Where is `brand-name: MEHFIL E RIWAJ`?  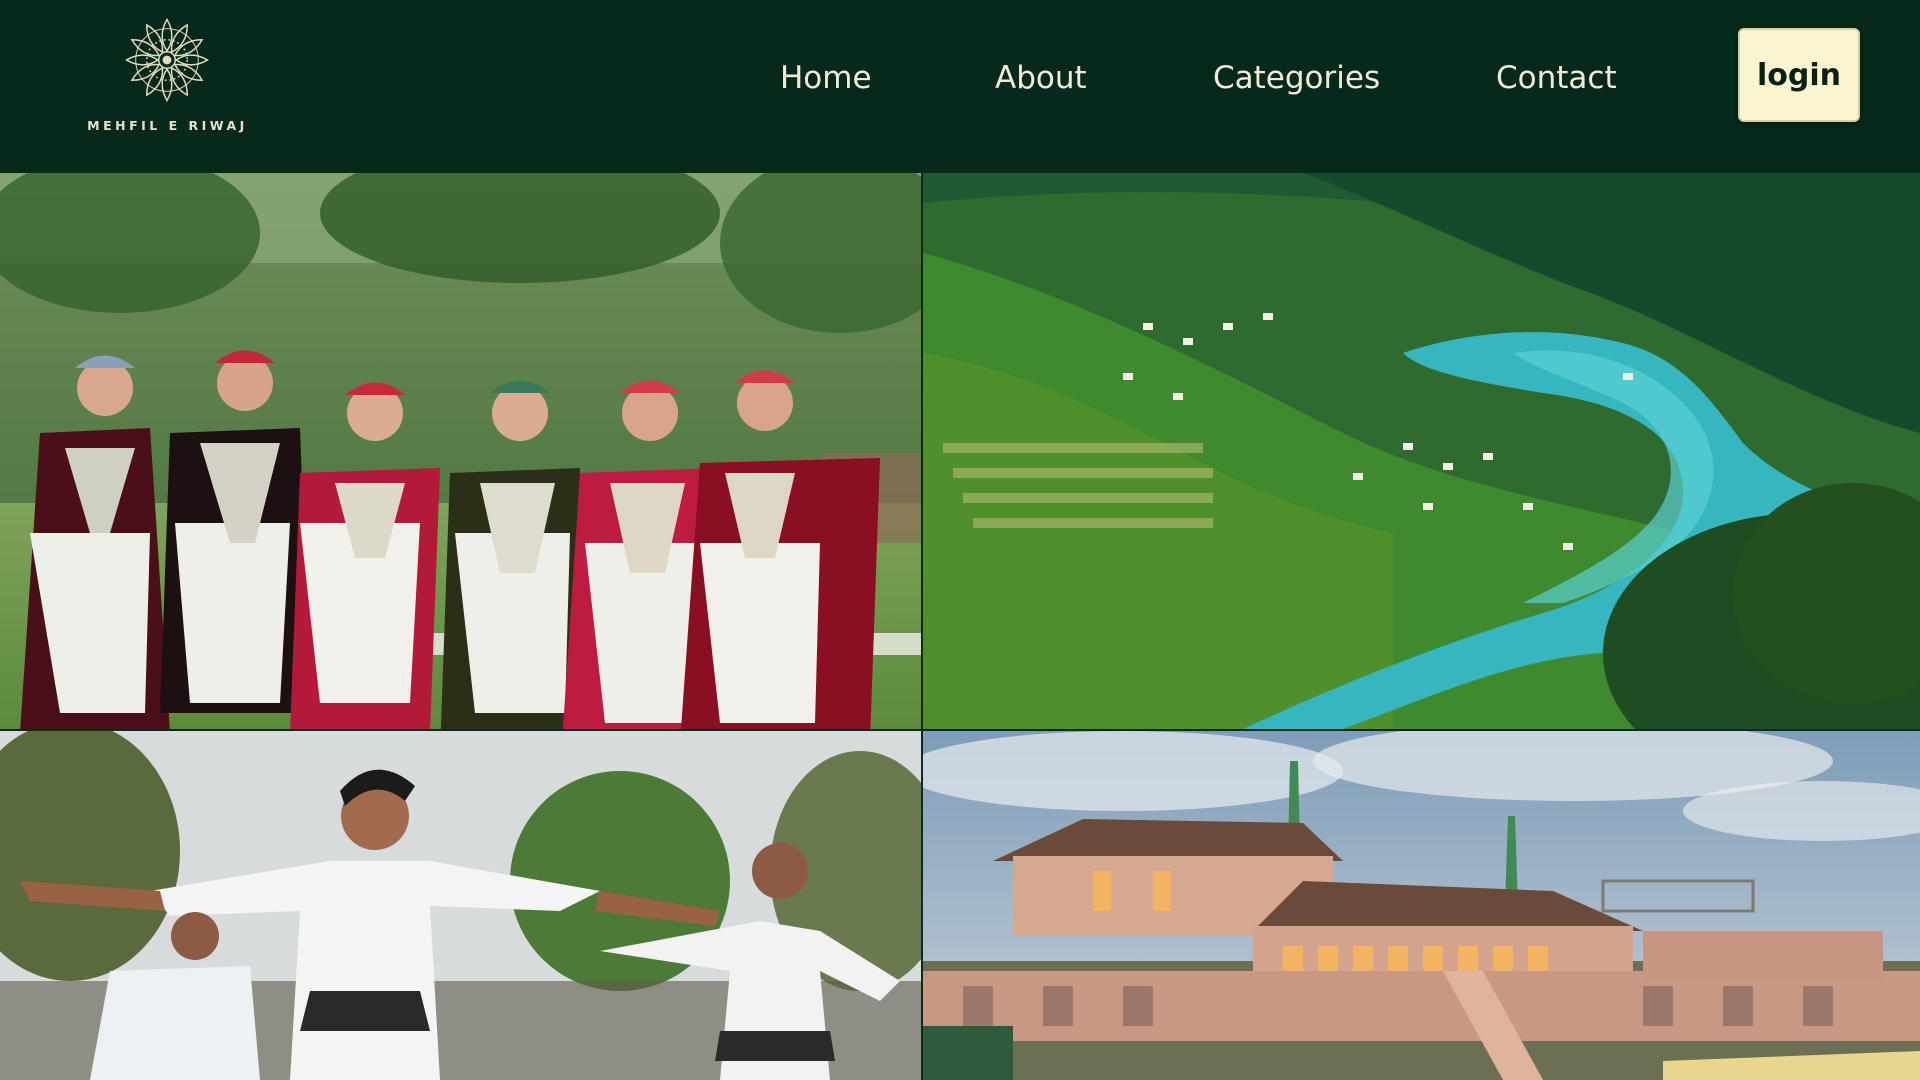
brand-name: MEHFIL E RIWAJ is located at coordinates (167, 125).